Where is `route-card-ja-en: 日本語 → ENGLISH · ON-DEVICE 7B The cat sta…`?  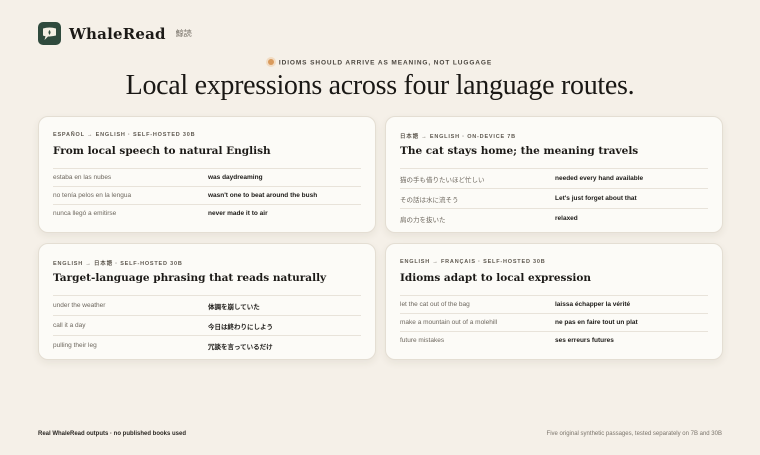 route-card-ja-en: 日本語 → ENGLISH · ON-DEVICE 7B The cat sta… is located at coordinates (554, 174).